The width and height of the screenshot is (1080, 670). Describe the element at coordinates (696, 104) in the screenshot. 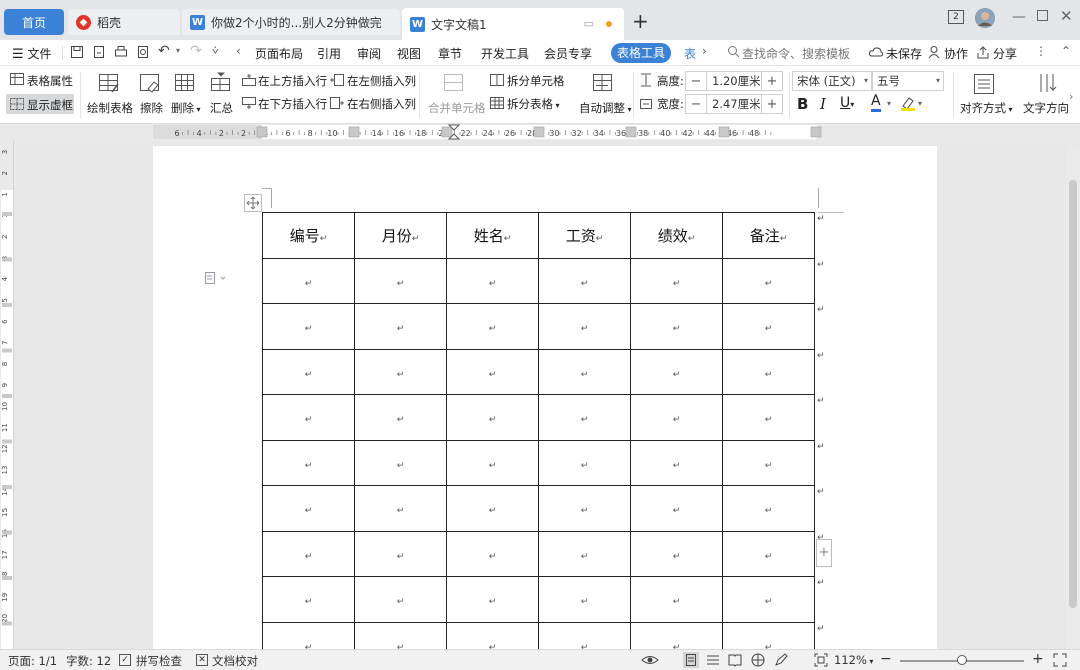

I see `decrease-width-button: −` at that location.